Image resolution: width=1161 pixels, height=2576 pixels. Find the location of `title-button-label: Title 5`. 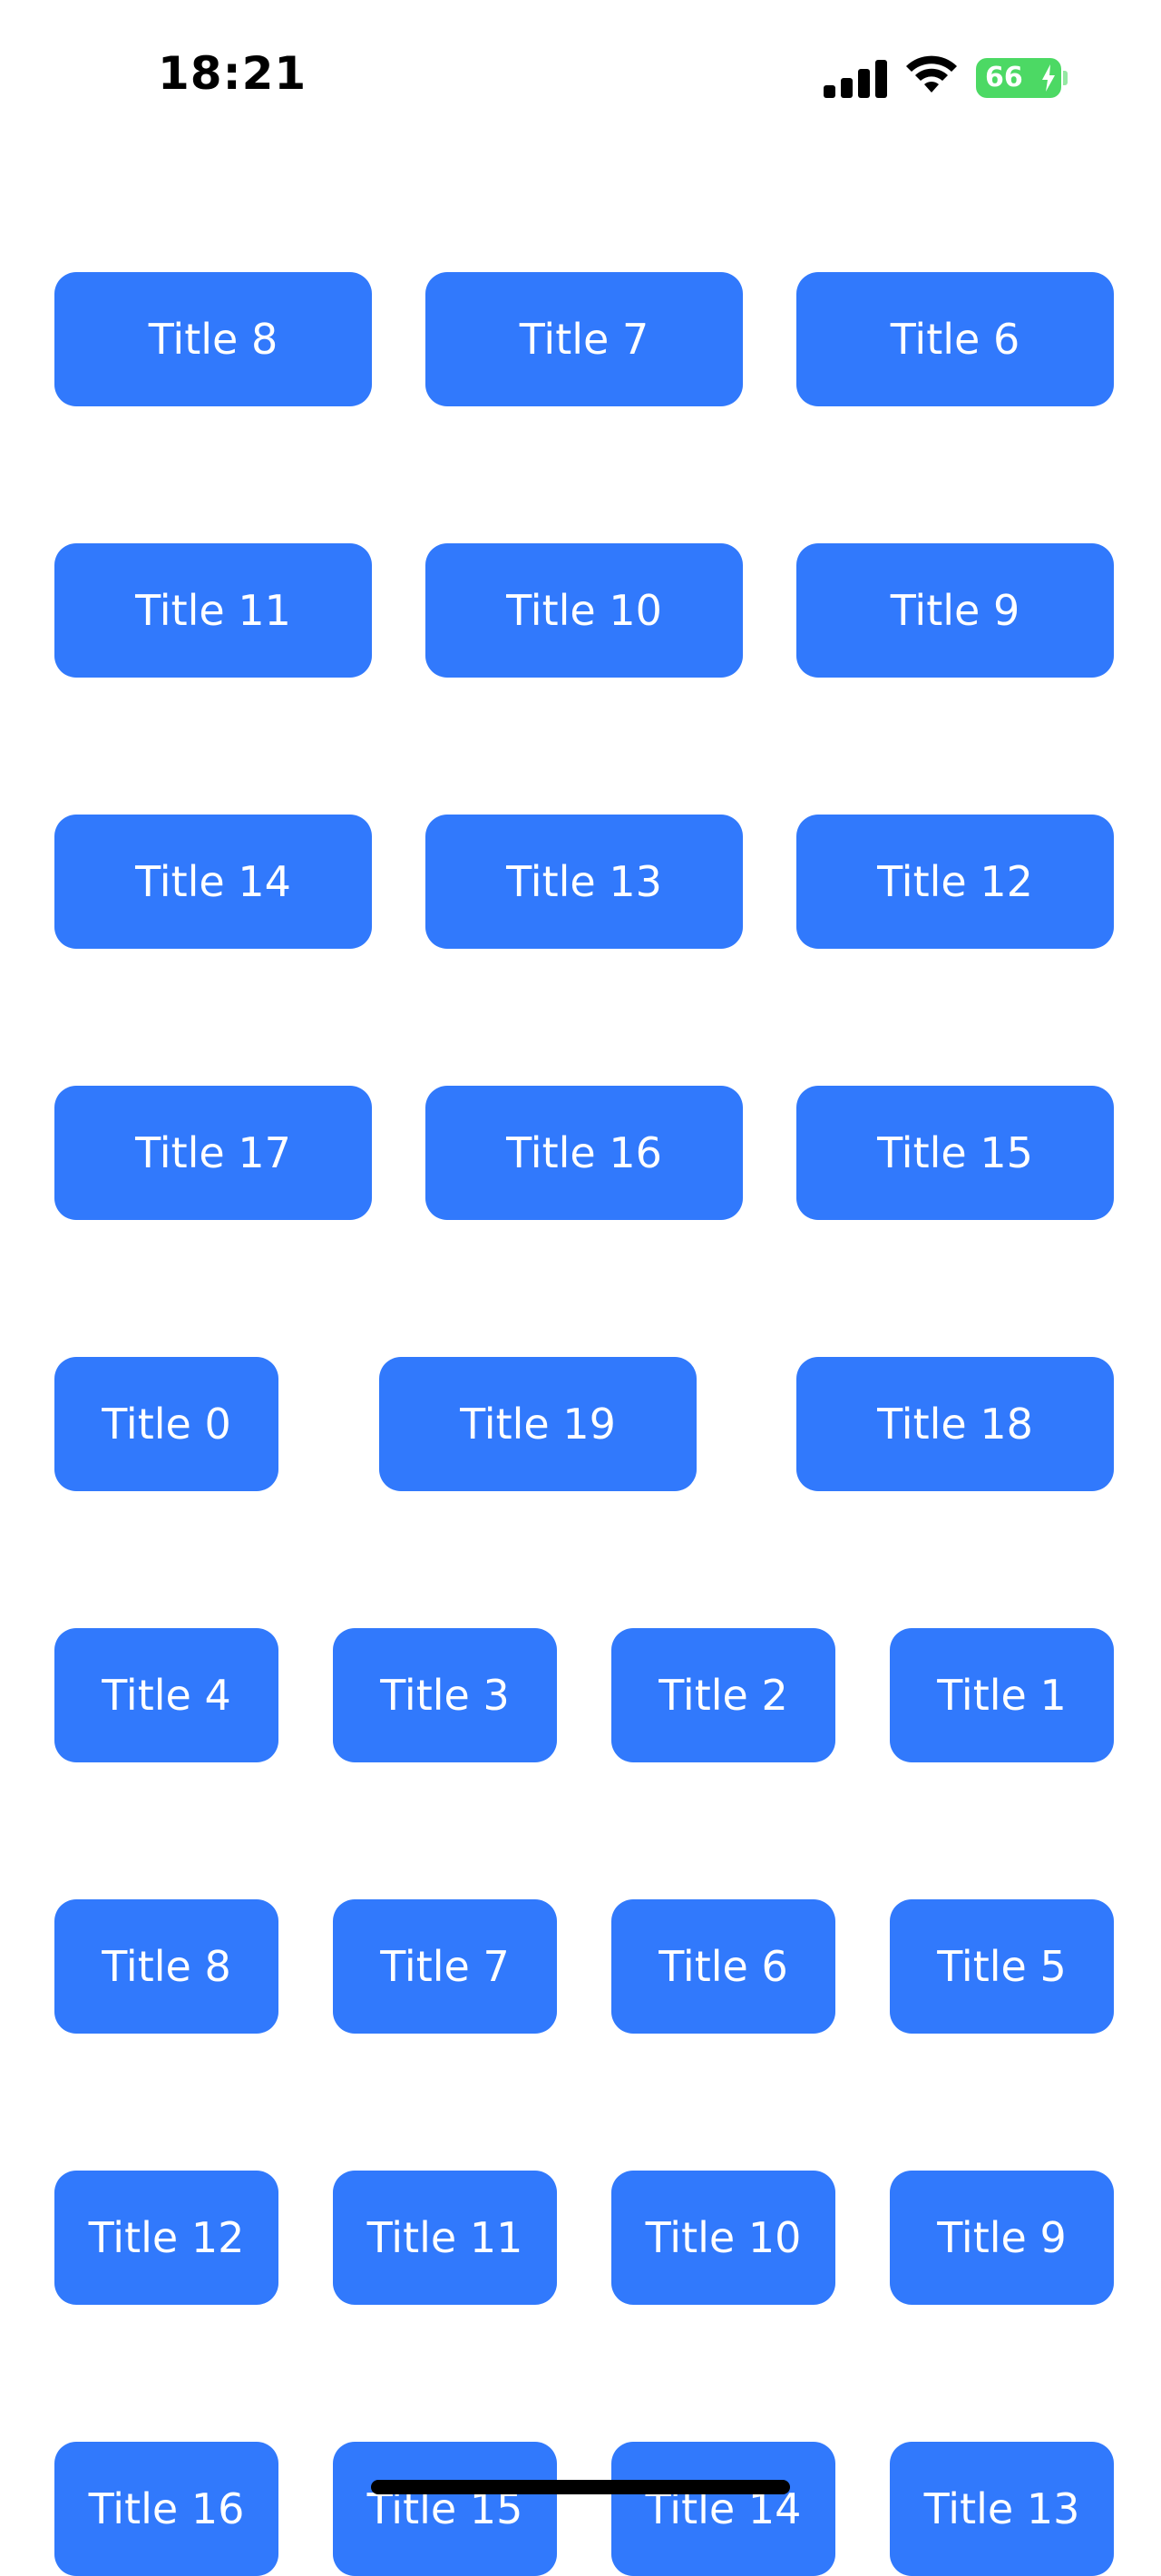

title-button-label: Title 5 is located at coordinates (1002, 1966).